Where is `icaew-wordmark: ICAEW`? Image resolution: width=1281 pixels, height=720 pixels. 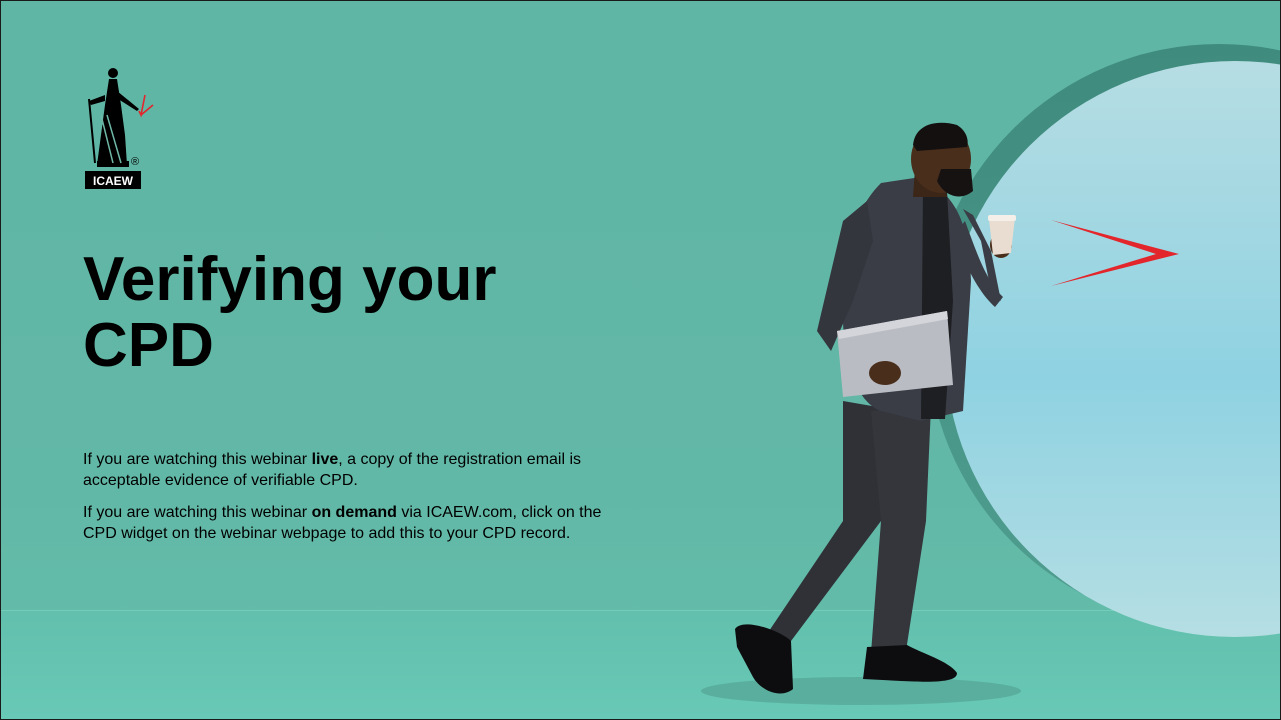 icaew-wordmark: ICAEW is located at coordinates (113, 181).